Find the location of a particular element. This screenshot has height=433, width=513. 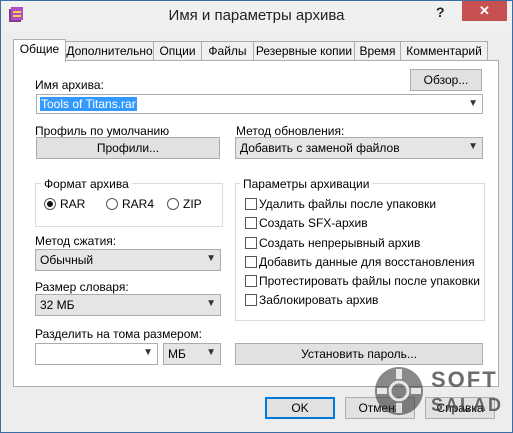

recovery-label: Добавить данные для восстановления is located at coordinates (367, 262).